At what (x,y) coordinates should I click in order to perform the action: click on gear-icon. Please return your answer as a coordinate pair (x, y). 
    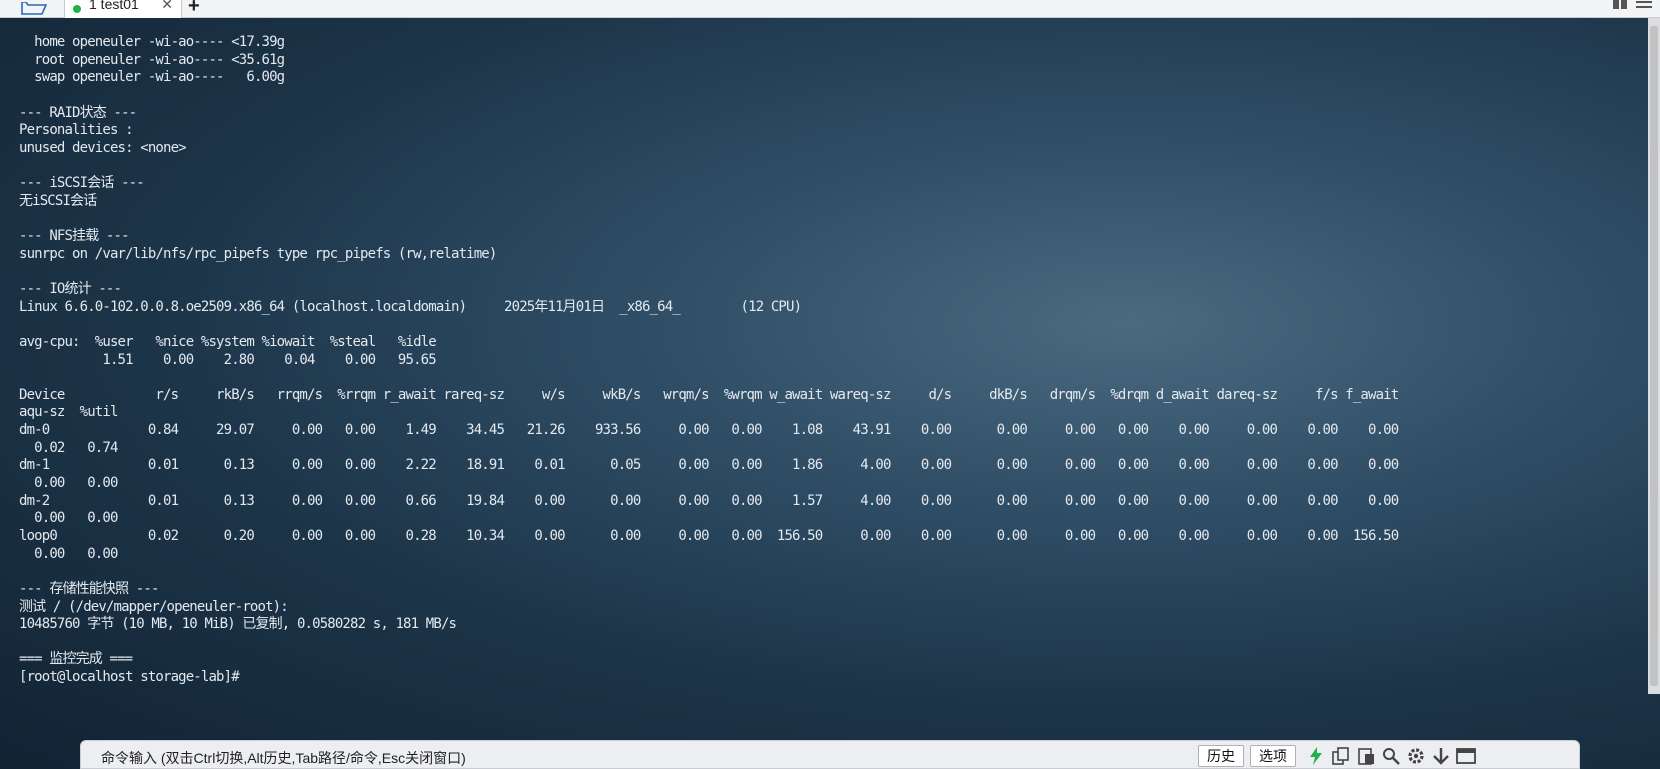
    Looking at the image, I should click on (1416, 756).